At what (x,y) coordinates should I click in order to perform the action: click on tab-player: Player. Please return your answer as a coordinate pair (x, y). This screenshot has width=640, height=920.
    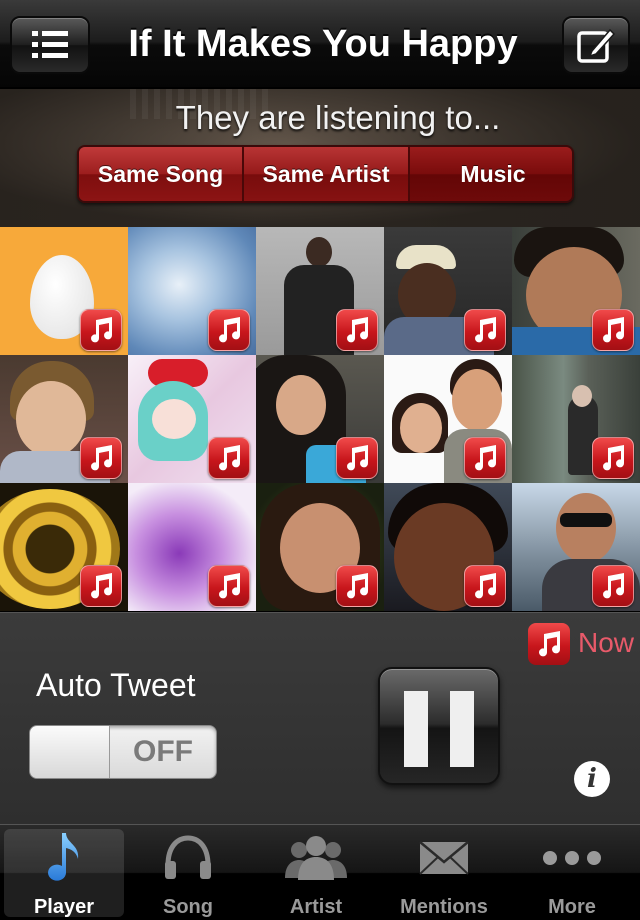
    Looking at the image, I should click on (64, 873).